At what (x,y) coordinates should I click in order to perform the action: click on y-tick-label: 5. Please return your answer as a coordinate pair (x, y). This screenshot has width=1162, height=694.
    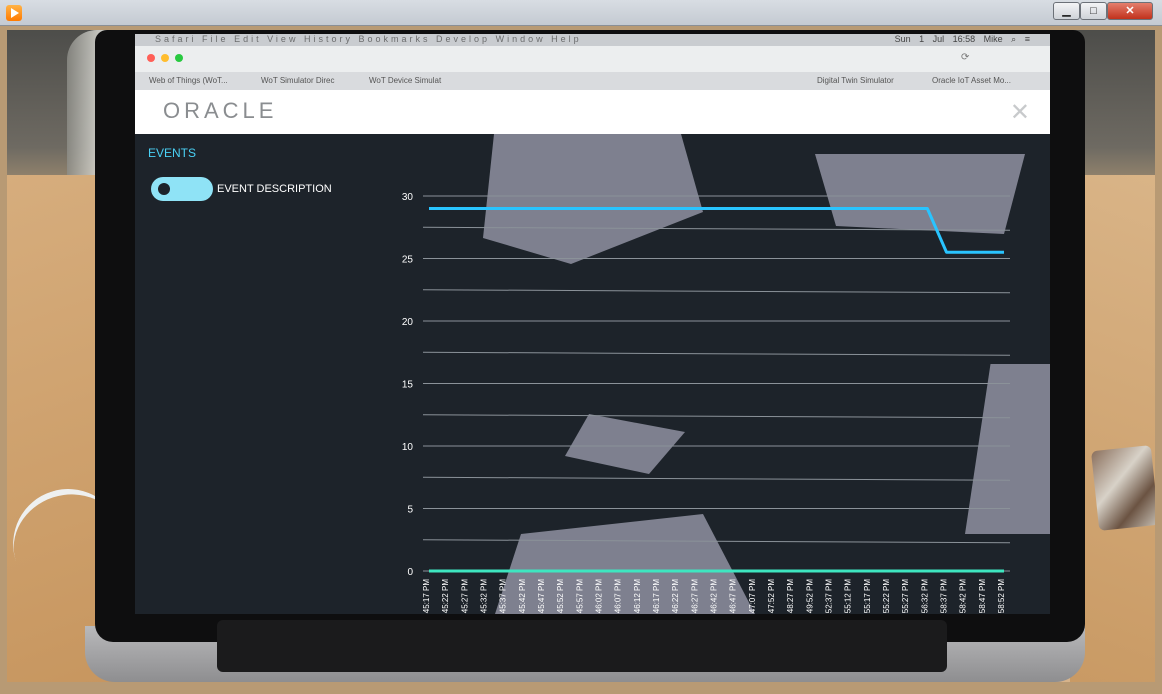
    Looking at the image, I should click on (410, 510).